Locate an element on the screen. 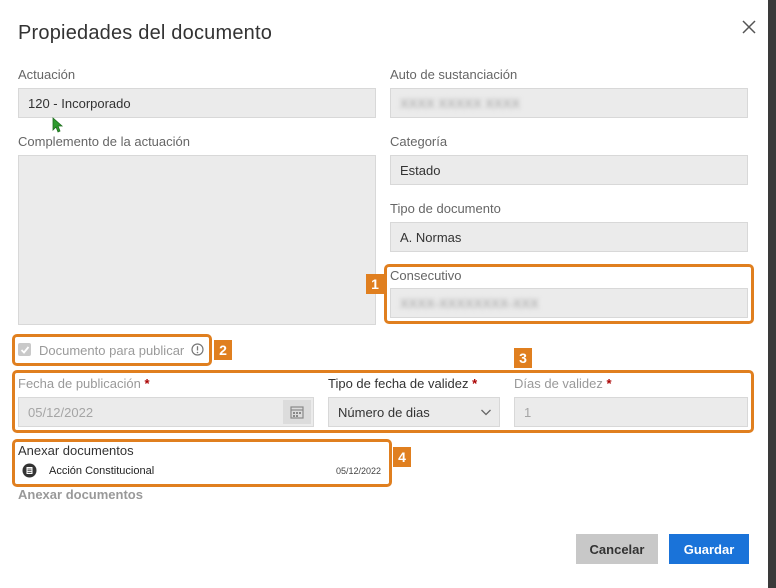  dias-validez-field: 1 is located at coordinates (631, 412).